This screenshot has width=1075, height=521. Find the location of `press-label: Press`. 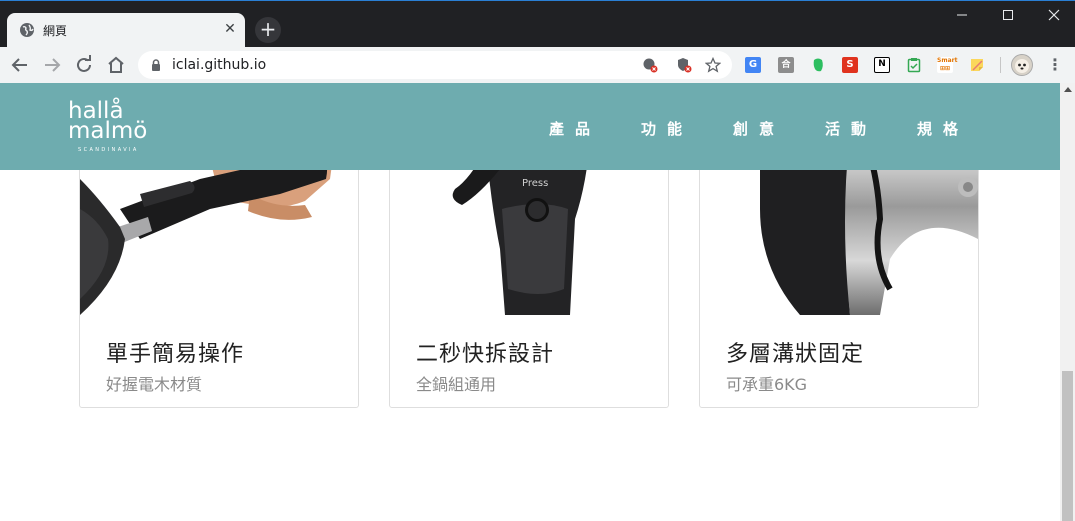

press-label: Press is located at coordinates (535, 183).